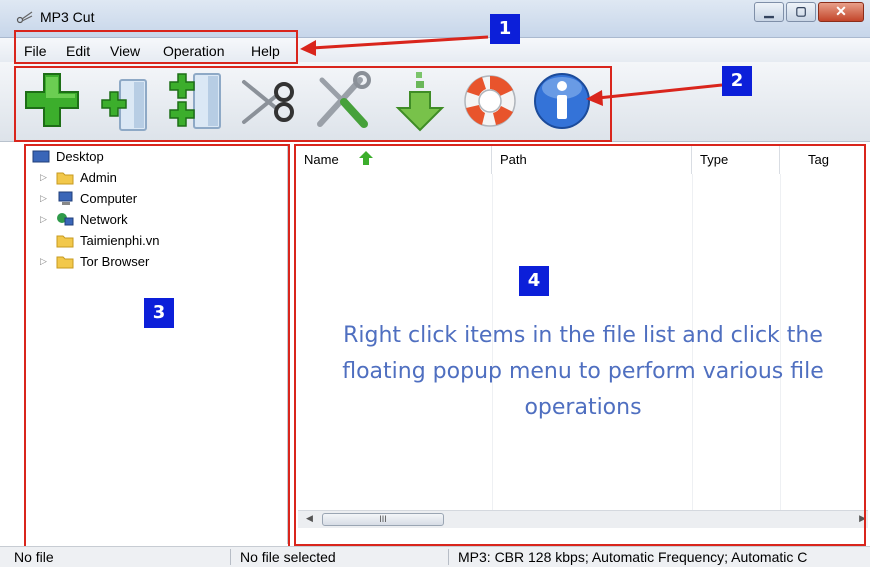  I want to click on status-file: No file, so click(34, 557).